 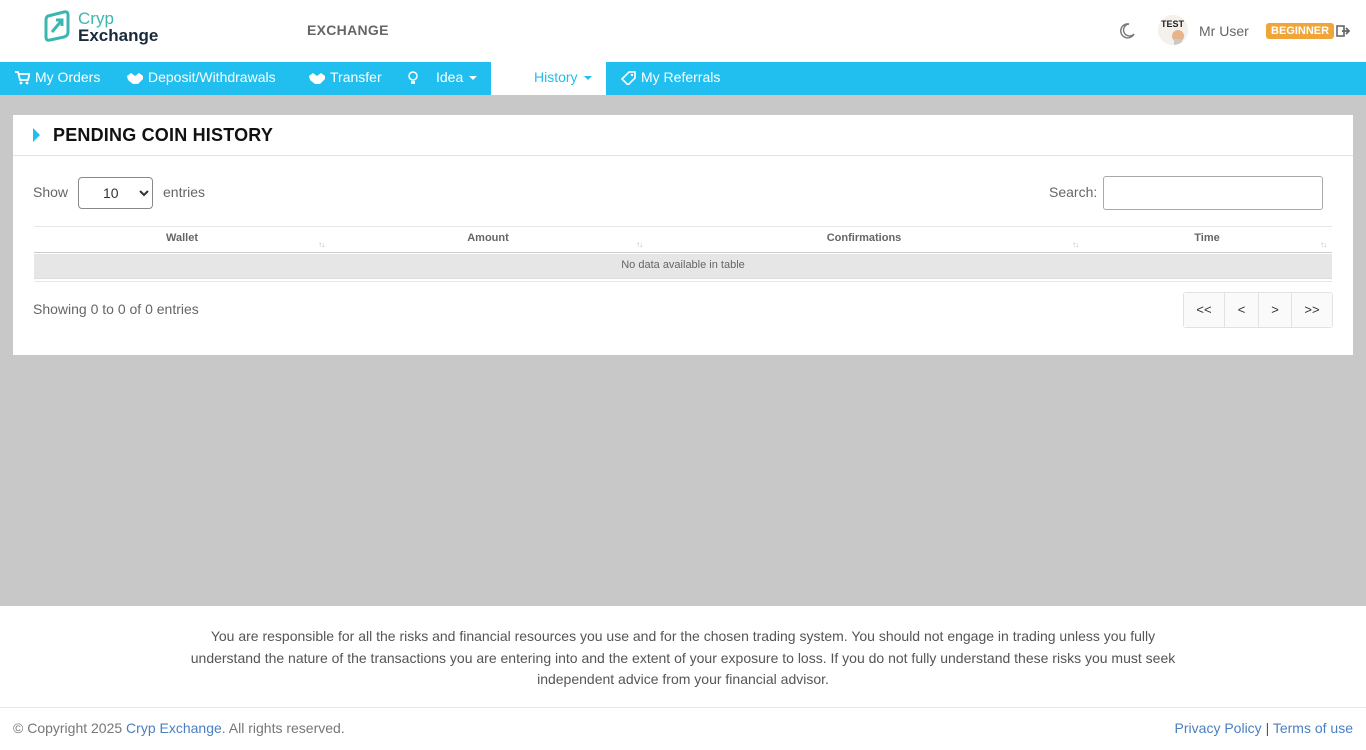 I want to click on empty-row: No data available in table, so click(x=683, y=266).